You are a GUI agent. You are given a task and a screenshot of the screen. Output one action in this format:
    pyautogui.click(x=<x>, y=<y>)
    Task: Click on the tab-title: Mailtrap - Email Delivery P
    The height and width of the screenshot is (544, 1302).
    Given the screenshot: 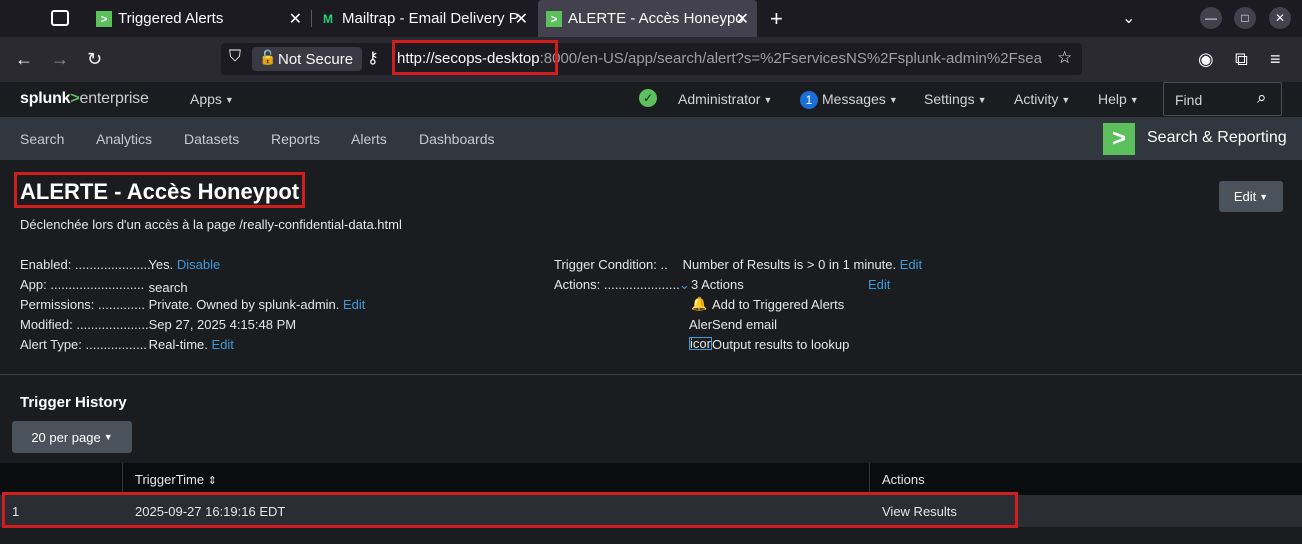 What is the action you would take?
    pyautogui.click(x=430, y=18)
    